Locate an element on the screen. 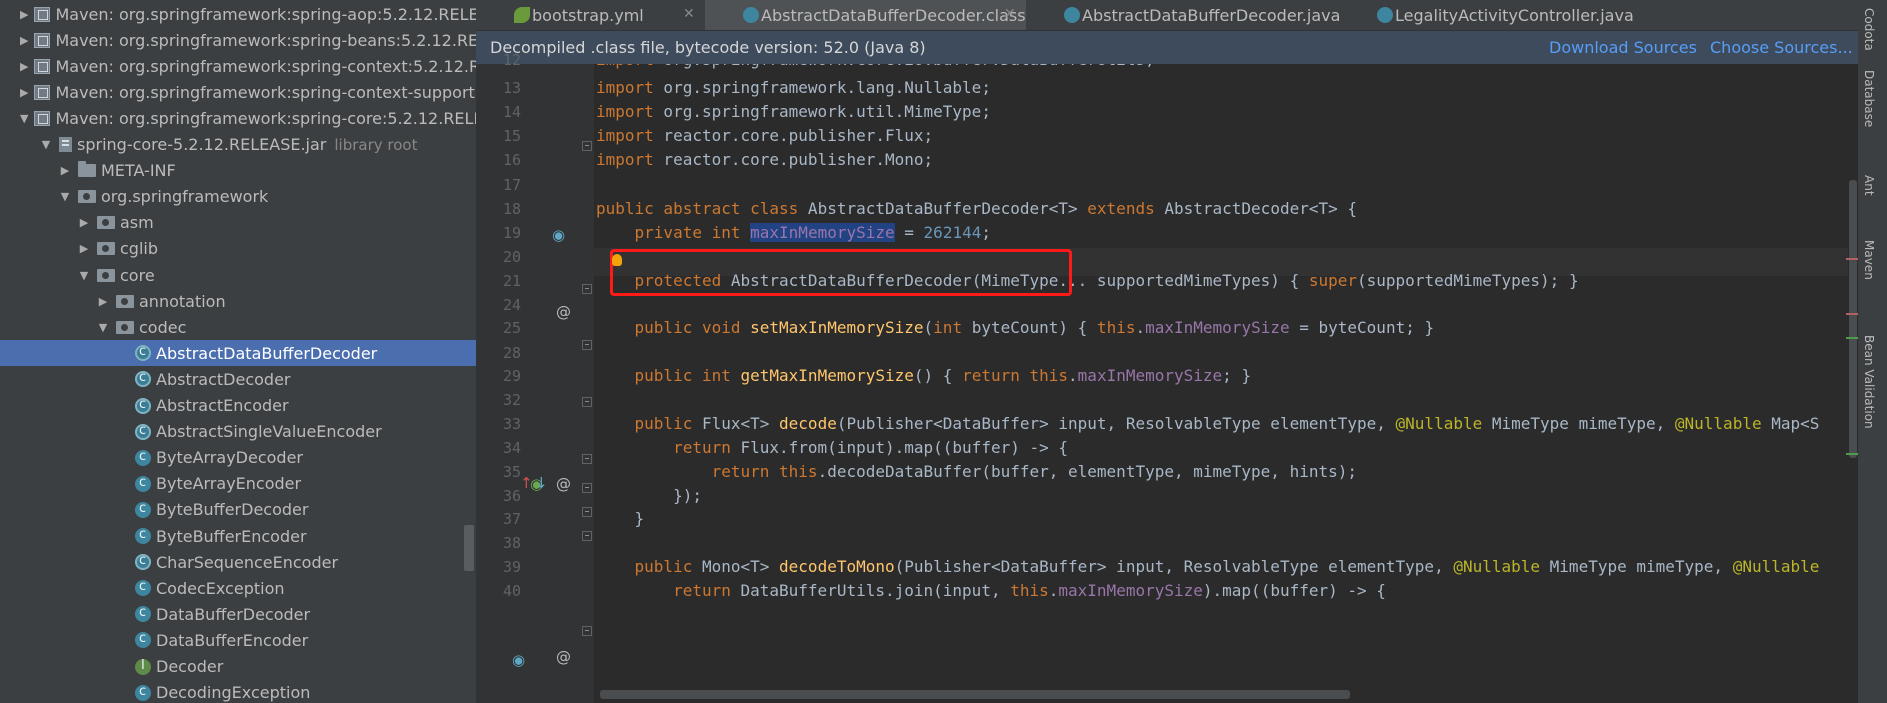 Image resolution: width=1887 pixels, height=703 pixels. tree-item: ▼ org.springframework is located at coordinates (238, 197).